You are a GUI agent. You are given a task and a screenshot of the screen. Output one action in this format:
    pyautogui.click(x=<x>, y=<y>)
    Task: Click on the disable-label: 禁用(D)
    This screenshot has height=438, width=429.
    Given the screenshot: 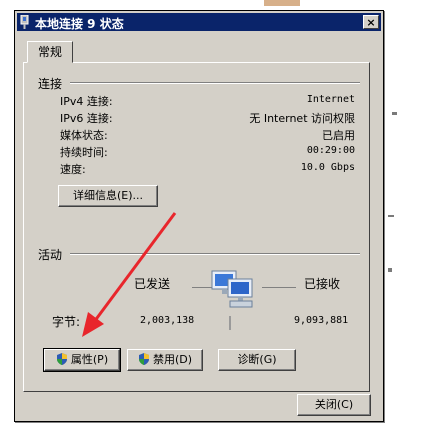 What is the action you would take?
    pyautogui.click(x=172, y=359)
    